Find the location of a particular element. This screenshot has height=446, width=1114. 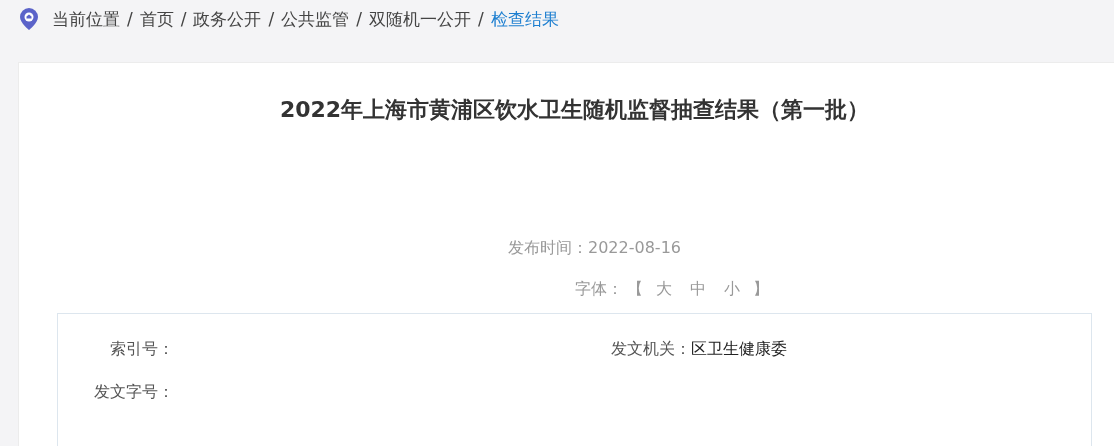

bracket: 】 is located at coordinates (760, 289).